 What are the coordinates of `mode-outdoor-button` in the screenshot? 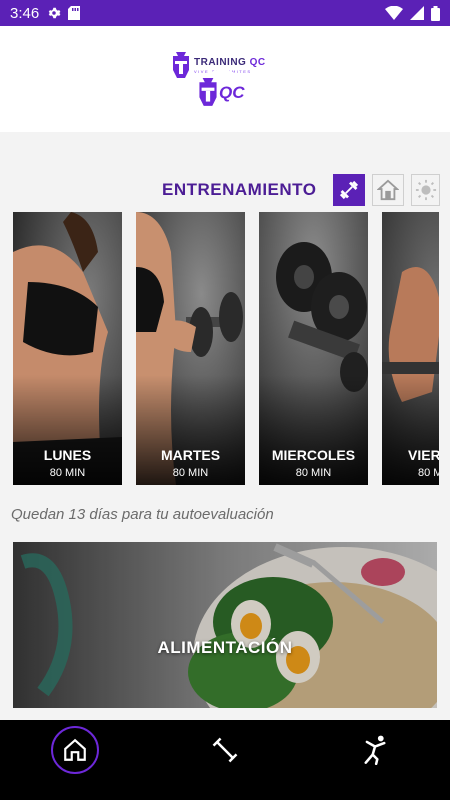 It's located at (425, 190).